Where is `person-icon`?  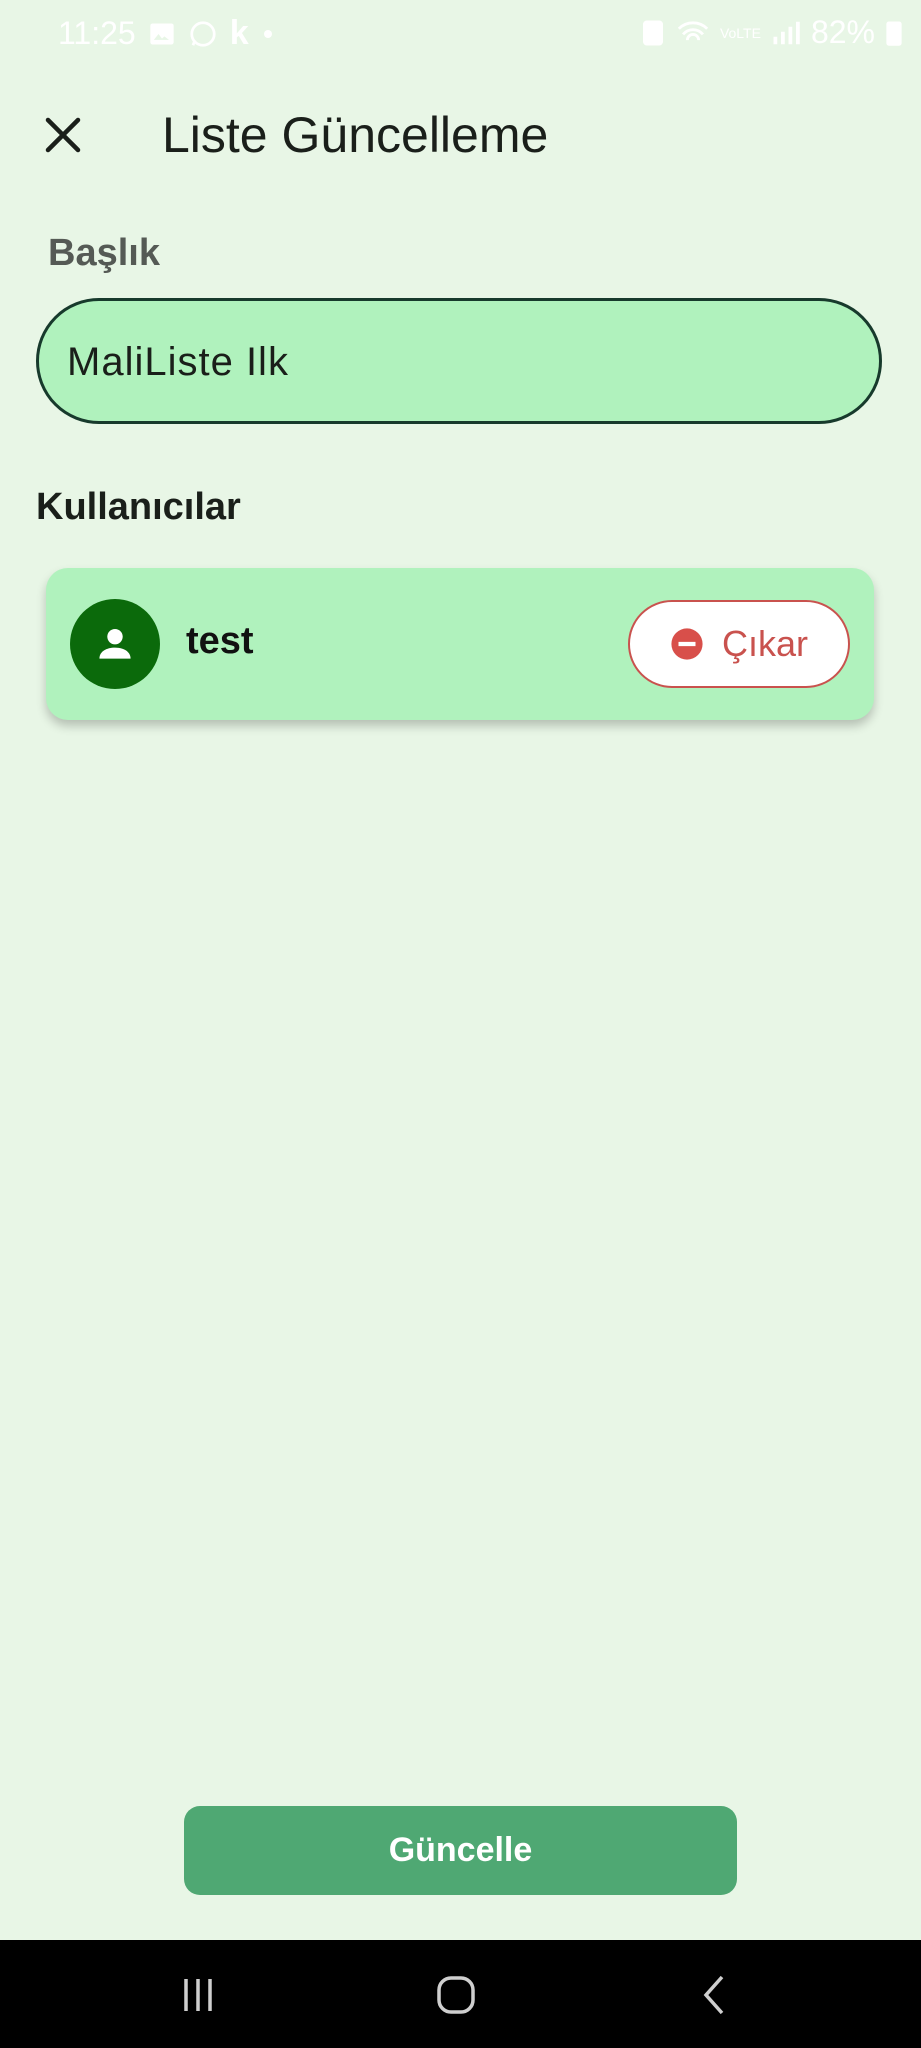
person-icon is located at coordinates (115, 643).